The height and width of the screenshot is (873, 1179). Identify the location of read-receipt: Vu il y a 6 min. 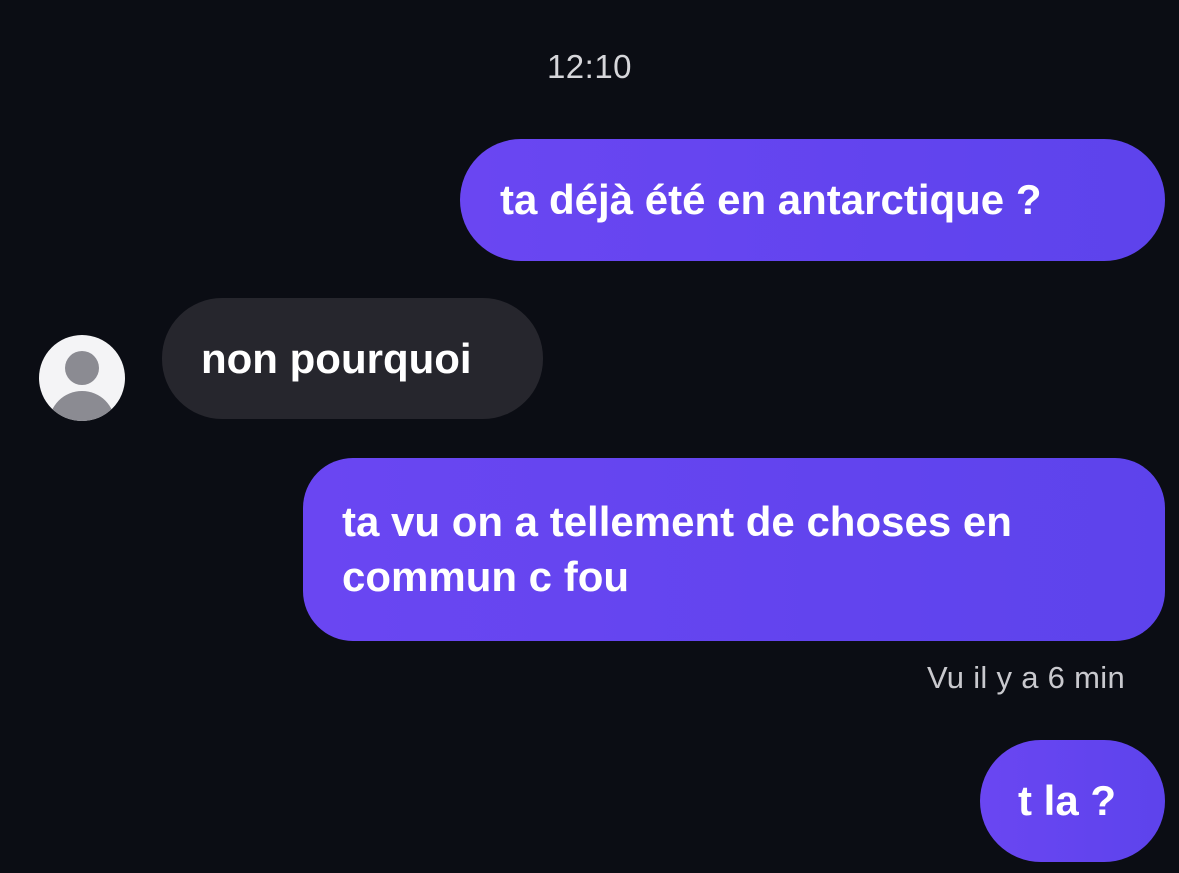
(1025, 677).